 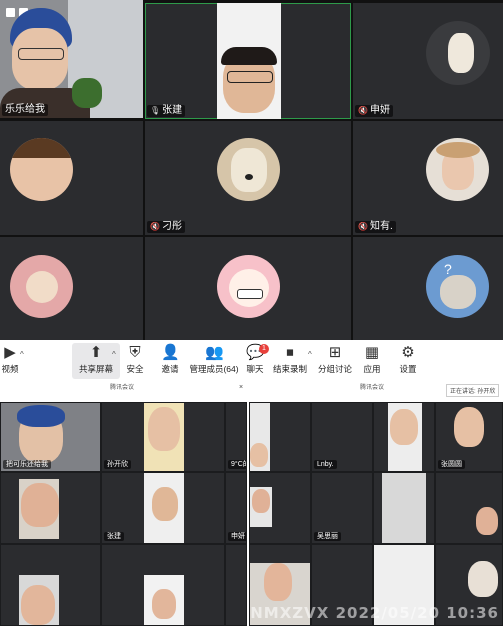 What do you see at coordinates (248, 61) in the screenshot?
I see `participant-tile-active-speaker: 🎙 张建` at bounding box center [248, 61].